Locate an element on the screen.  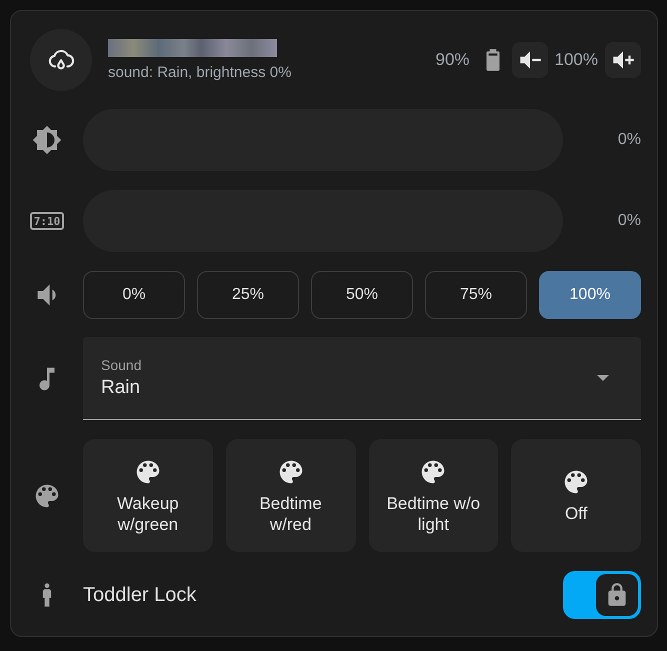
digital-clock-icon: 7:10 is located at coordinates (47, 221).